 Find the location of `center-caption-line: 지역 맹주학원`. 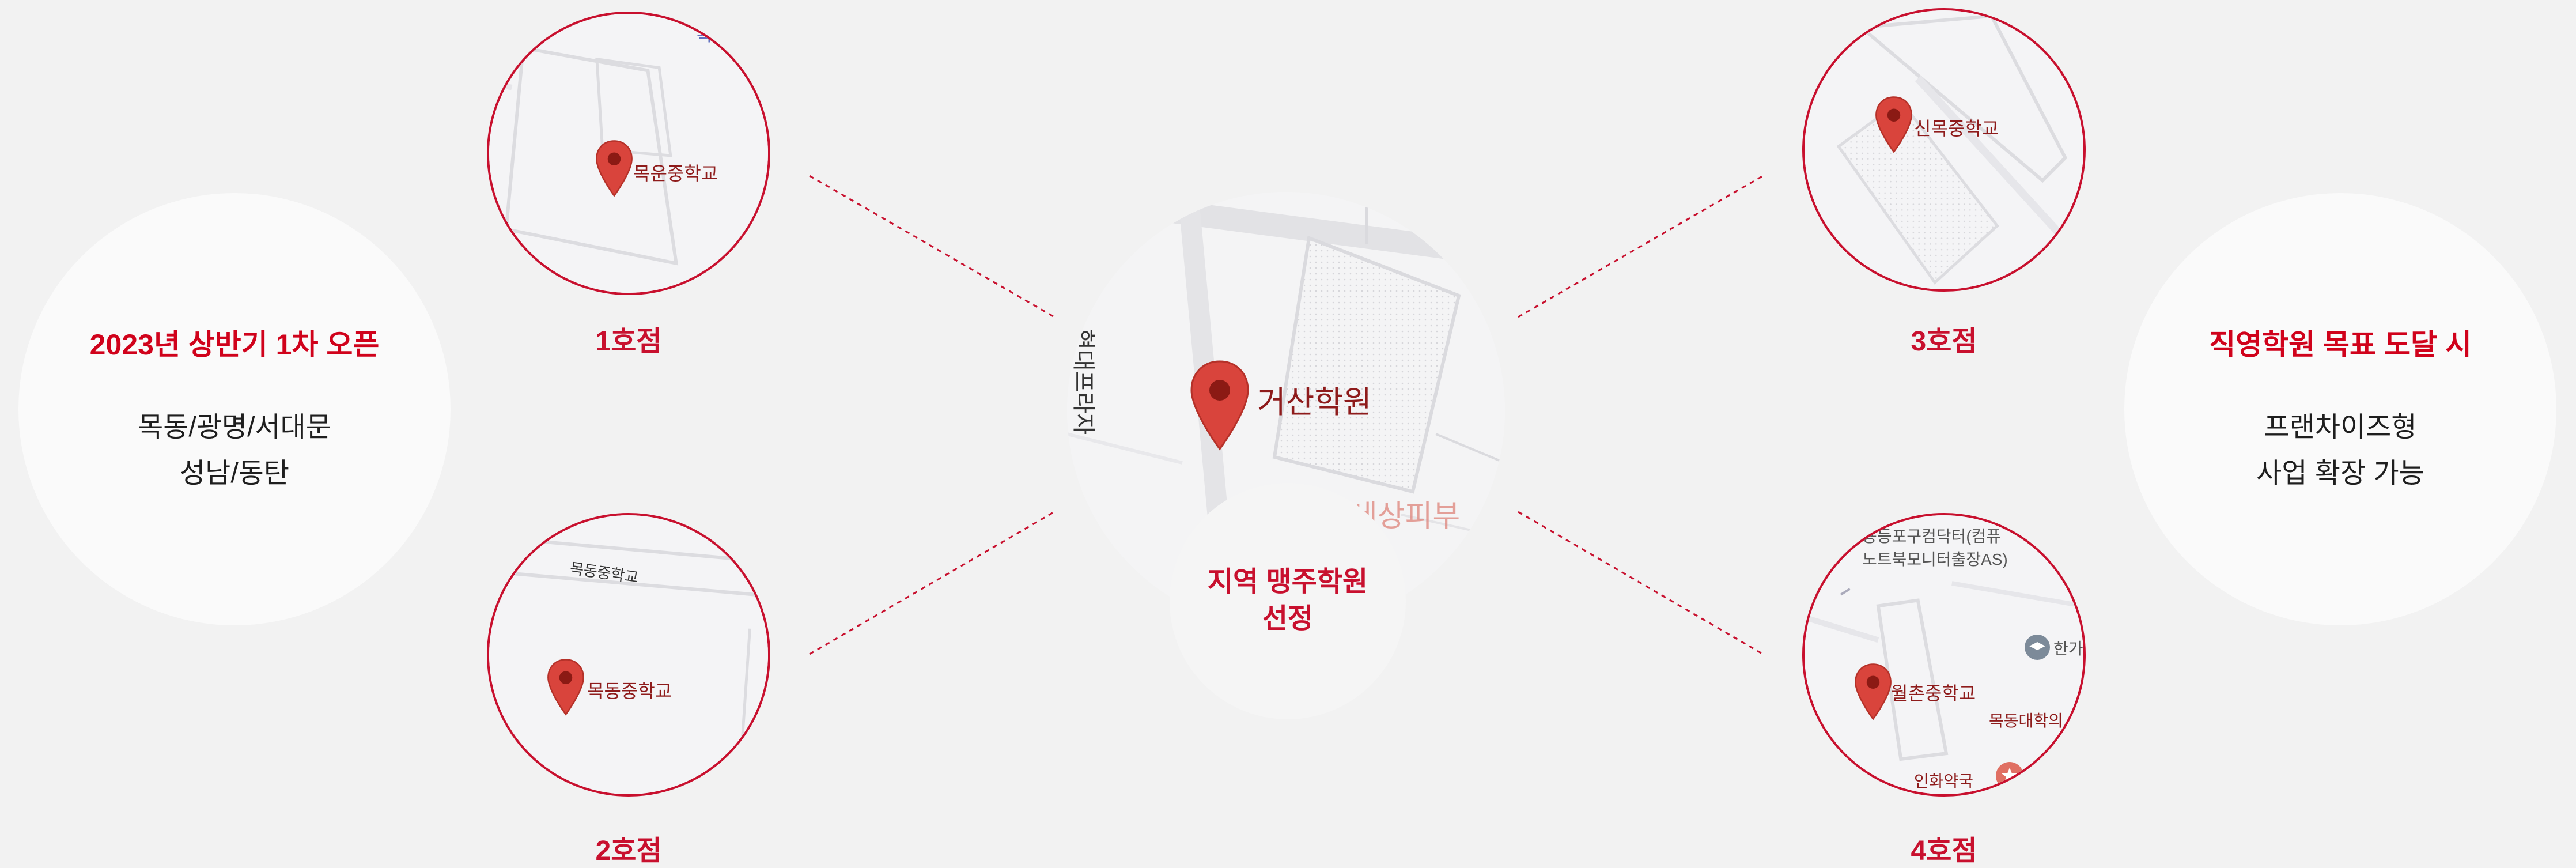

center-caption-line: 지역 맹주학원 is located at coordinates (1287, 582).